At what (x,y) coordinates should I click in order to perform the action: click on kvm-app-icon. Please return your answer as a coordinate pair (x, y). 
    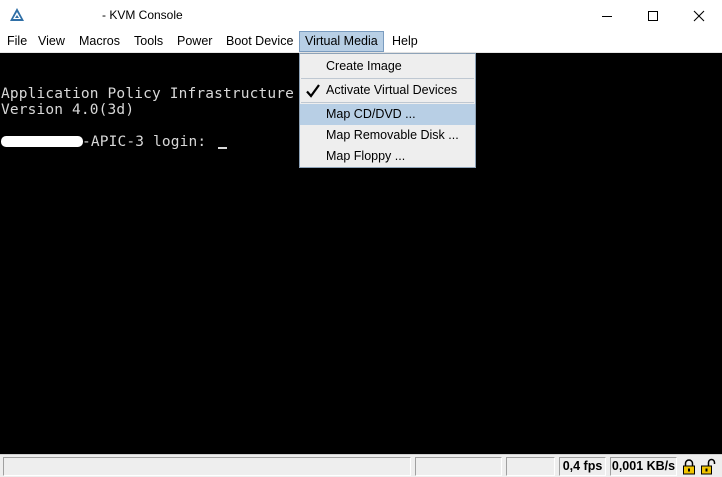
    Looking at the image, I should click on (17, 14).